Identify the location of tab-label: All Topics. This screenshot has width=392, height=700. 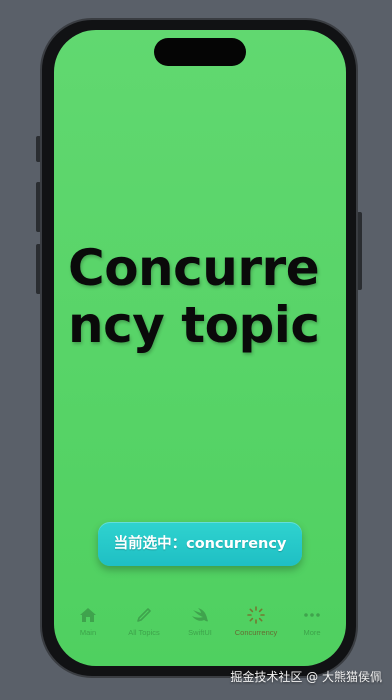
(144, 632).